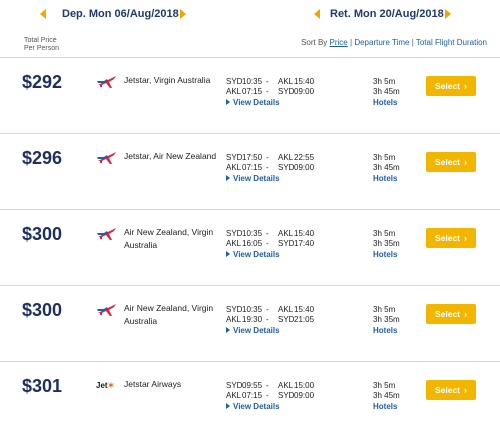  I want to click on next-departure-date-arrow-icon, so click(183, 14).